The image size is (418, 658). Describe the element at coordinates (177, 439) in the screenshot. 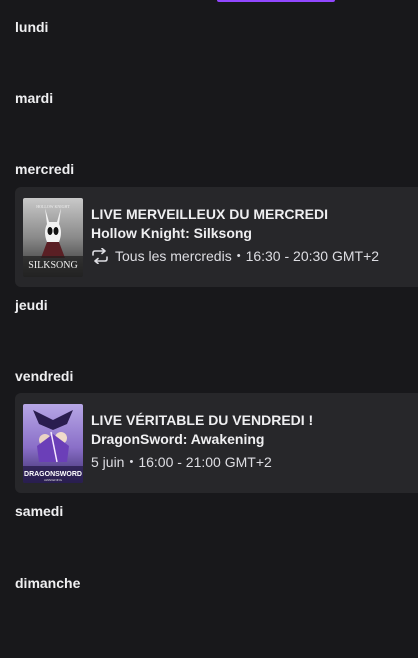

I see `event-game: DragonSword: Awakening` at that location.